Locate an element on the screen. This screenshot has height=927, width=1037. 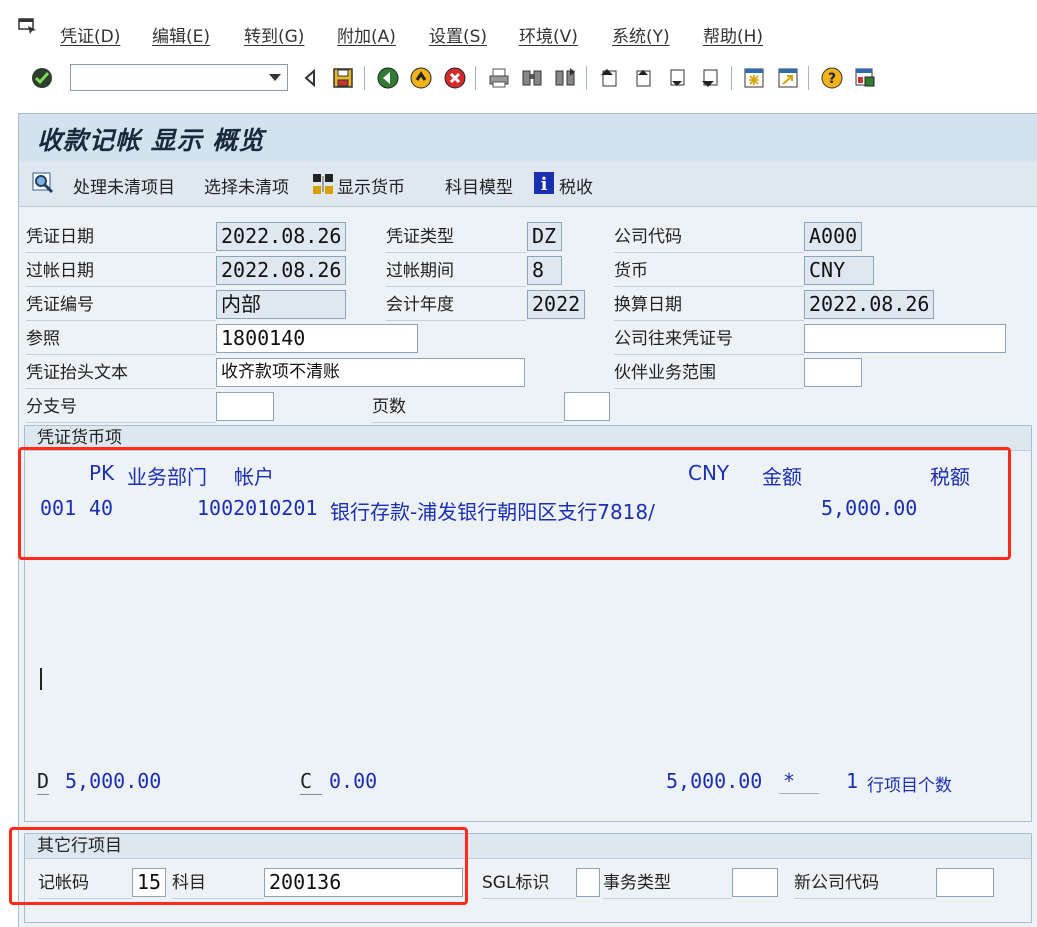
next-page-icon is located at coordinates (677, 78).